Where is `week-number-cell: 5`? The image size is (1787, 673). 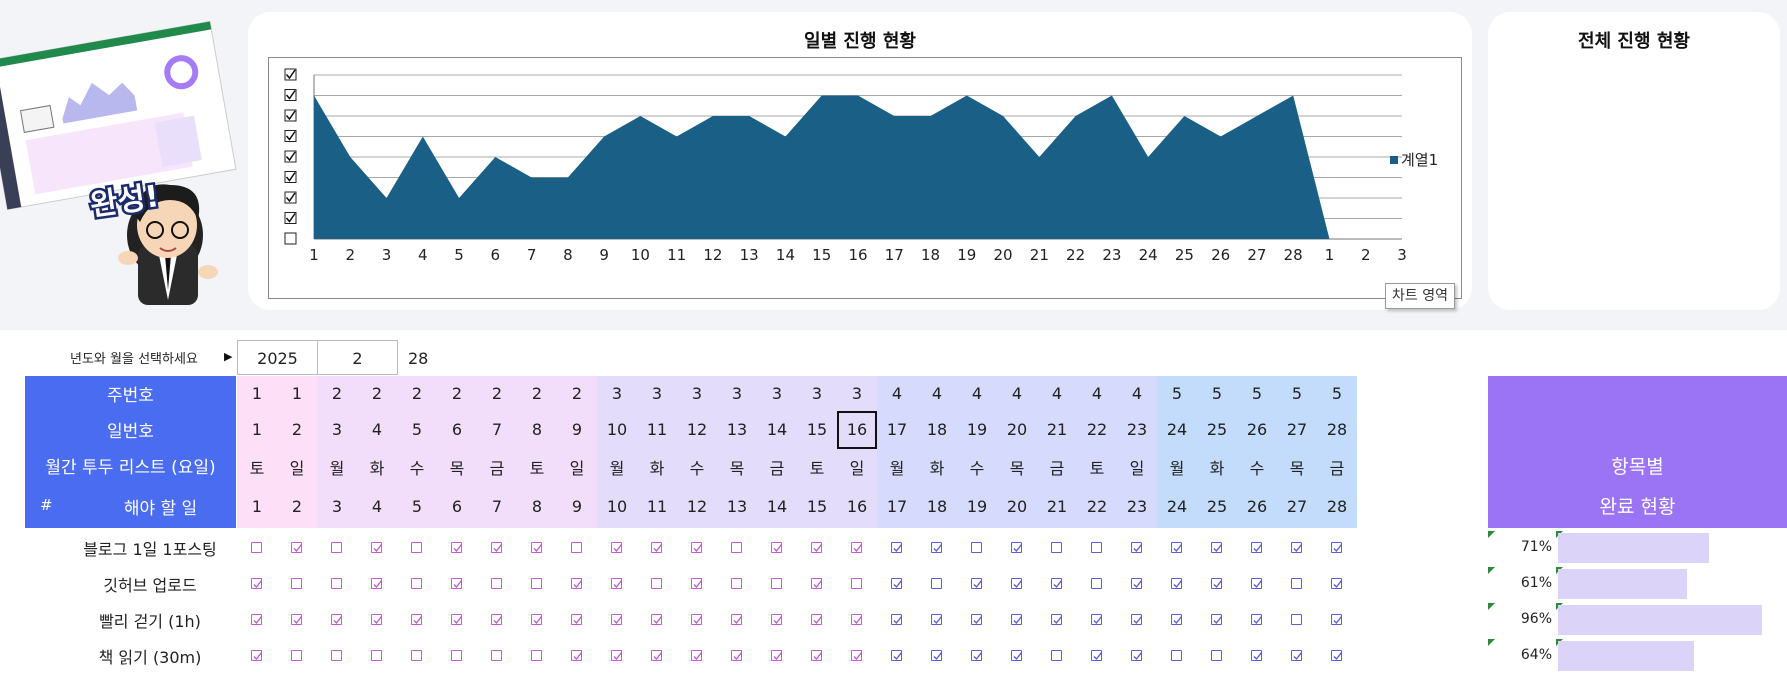 week-number-cell: 5 is located at coordinates (1297, 393).